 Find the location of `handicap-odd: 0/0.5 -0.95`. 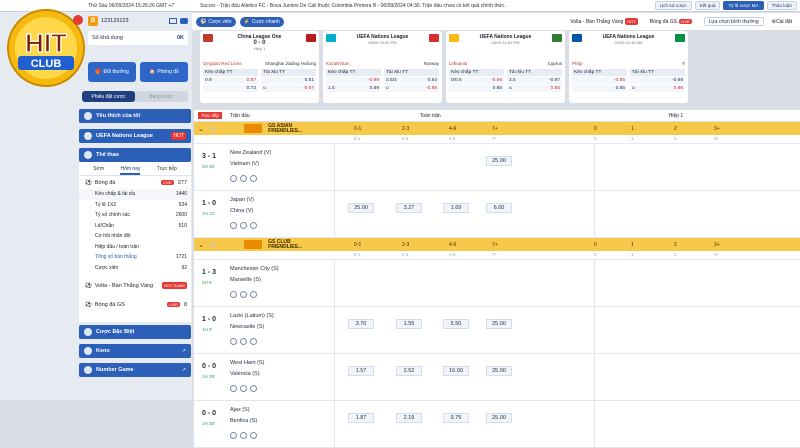

handicap-odd: 0/0.5 -0.95 is located at coordinates (476, 80).